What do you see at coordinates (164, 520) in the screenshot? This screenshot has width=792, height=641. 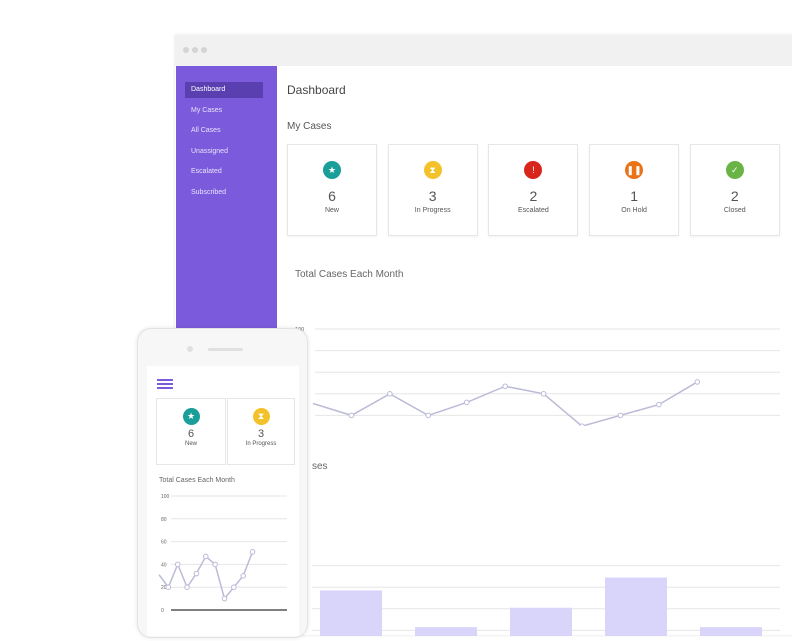 I see `y-tick-label: 80` at bounding box center [164, 520].